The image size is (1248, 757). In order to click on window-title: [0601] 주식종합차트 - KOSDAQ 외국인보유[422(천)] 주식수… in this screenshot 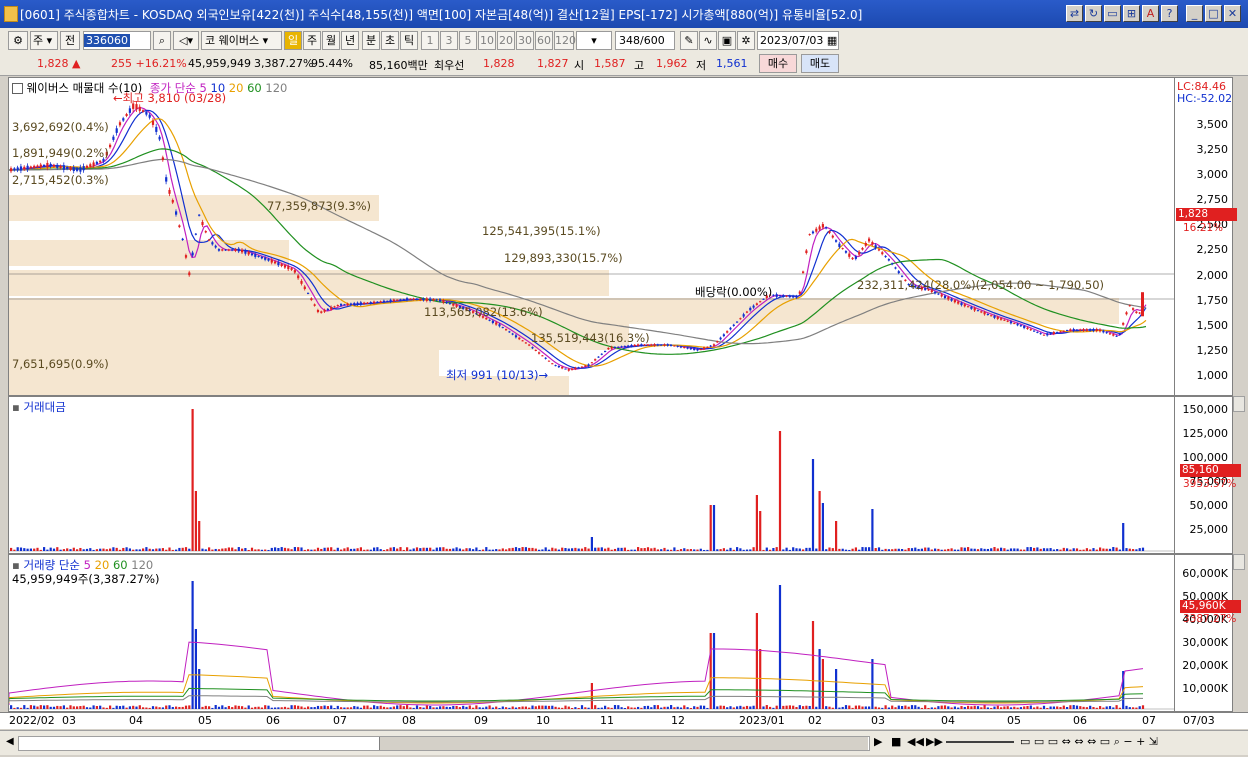, I will do `click(441, 15)`.